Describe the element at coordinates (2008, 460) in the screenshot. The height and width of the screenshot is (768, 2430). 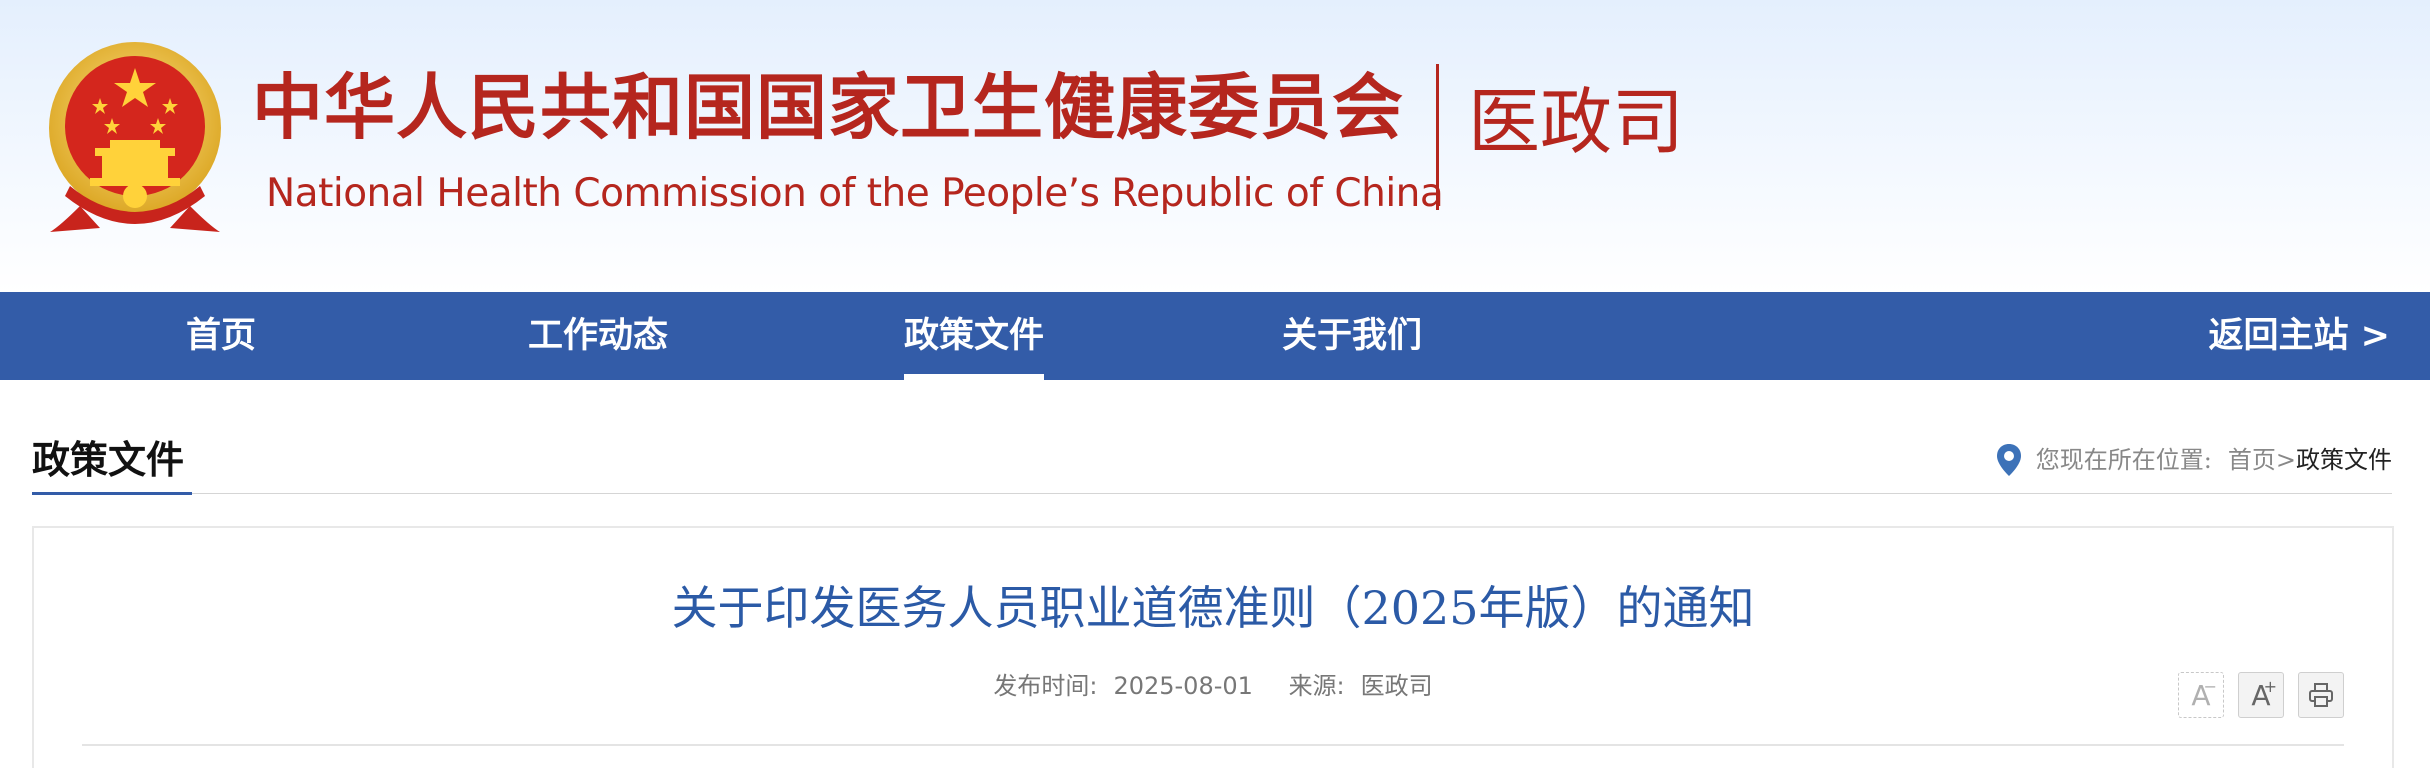
I see `location-pin-icon` at that location.